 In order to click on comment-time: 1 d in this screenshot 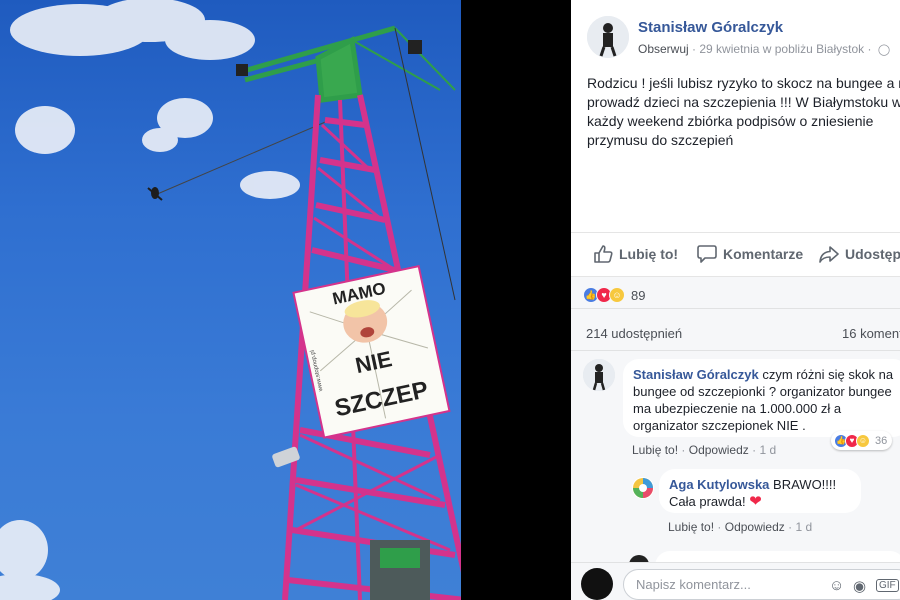, I will do `click(767, 450)`.